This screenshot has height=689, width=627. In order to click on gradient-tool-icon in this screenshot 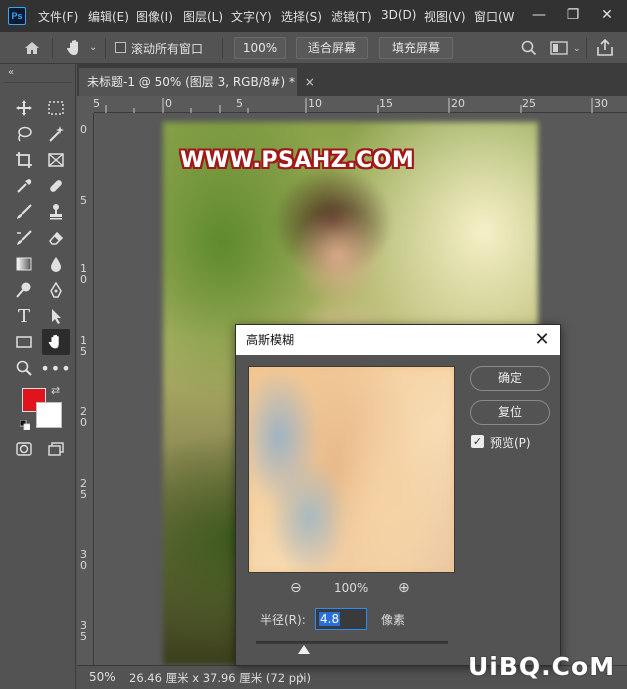, I will do `click(24, 264)`.